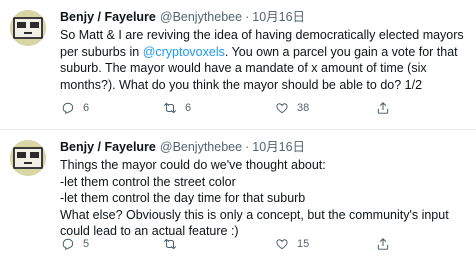 The image size is (476, 268). Describe the element at coordinates (86, 244) in the screenshot. I see `reply-count: 5` at that location.